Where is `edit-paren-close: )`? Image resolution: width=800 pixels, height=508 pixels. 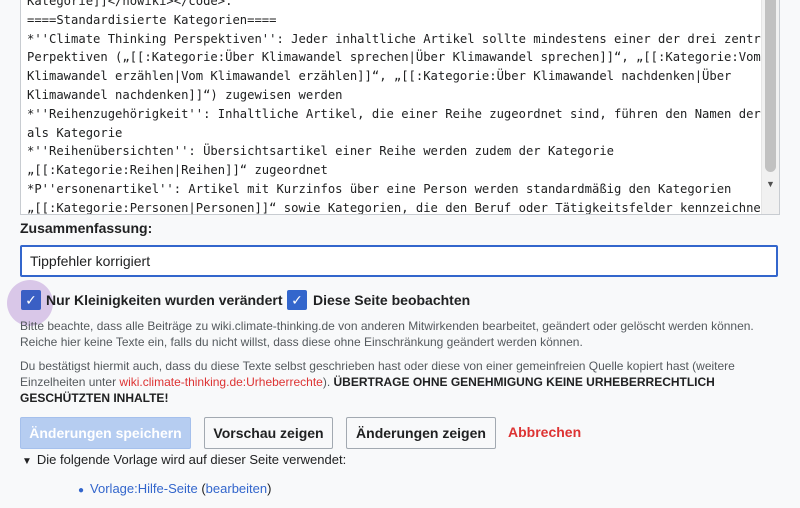 edit-paren-close: ) is located at coordinates (269, 488).